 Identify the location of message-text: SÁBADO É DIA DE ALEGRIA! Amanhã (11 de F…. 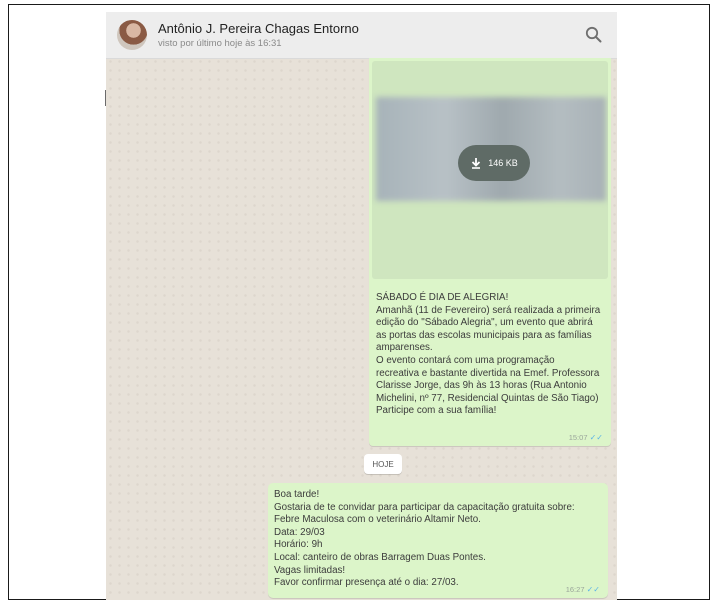
(488, 354).